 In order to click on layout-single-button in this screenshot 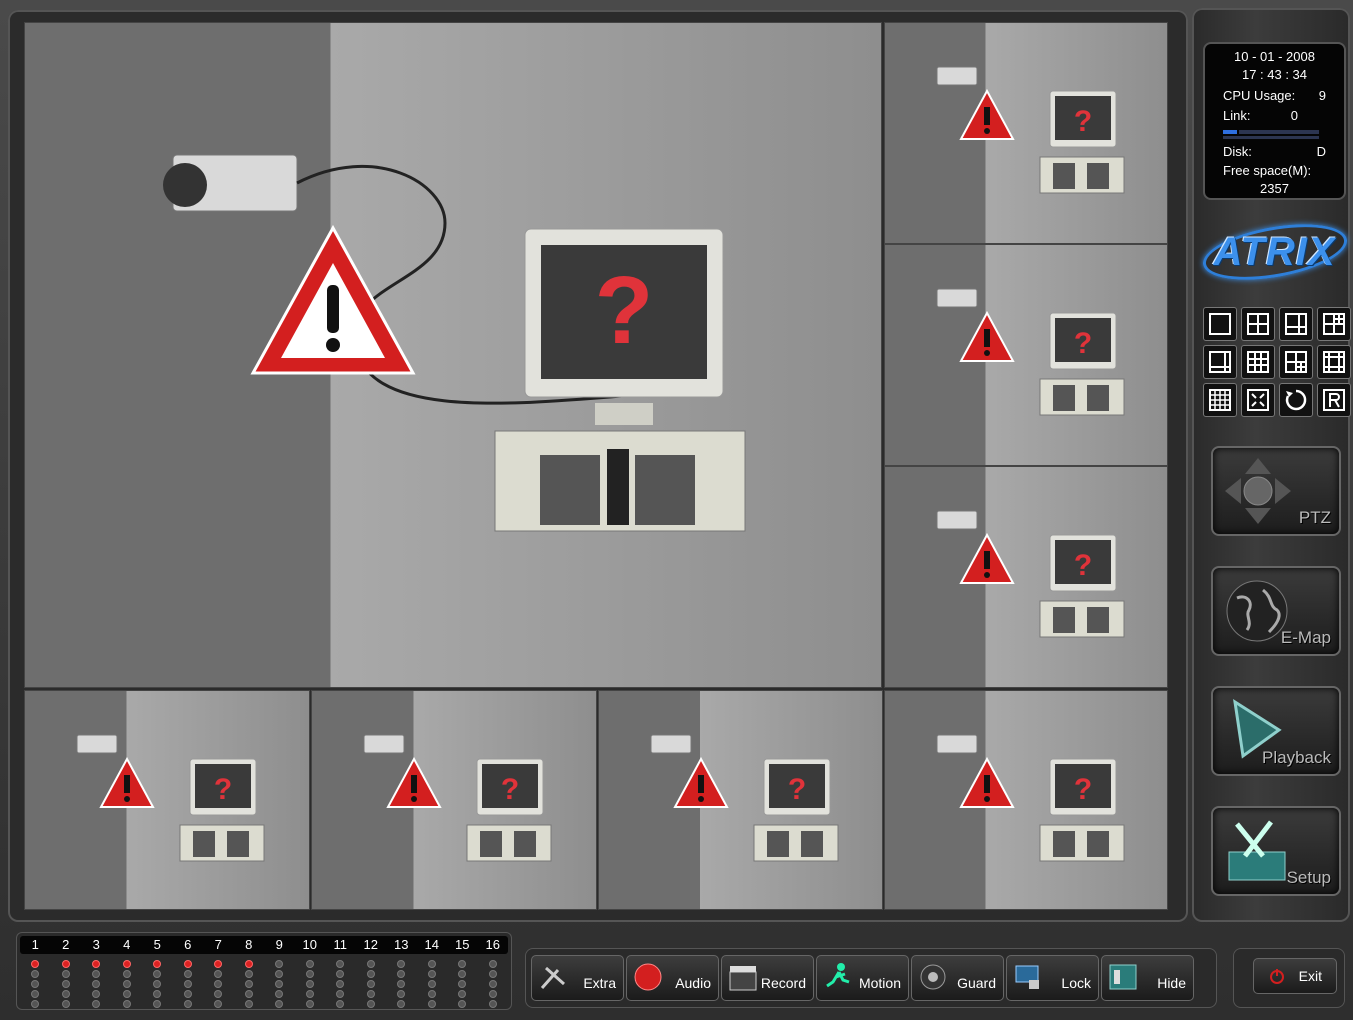, I will do `click(1220, 324)`.